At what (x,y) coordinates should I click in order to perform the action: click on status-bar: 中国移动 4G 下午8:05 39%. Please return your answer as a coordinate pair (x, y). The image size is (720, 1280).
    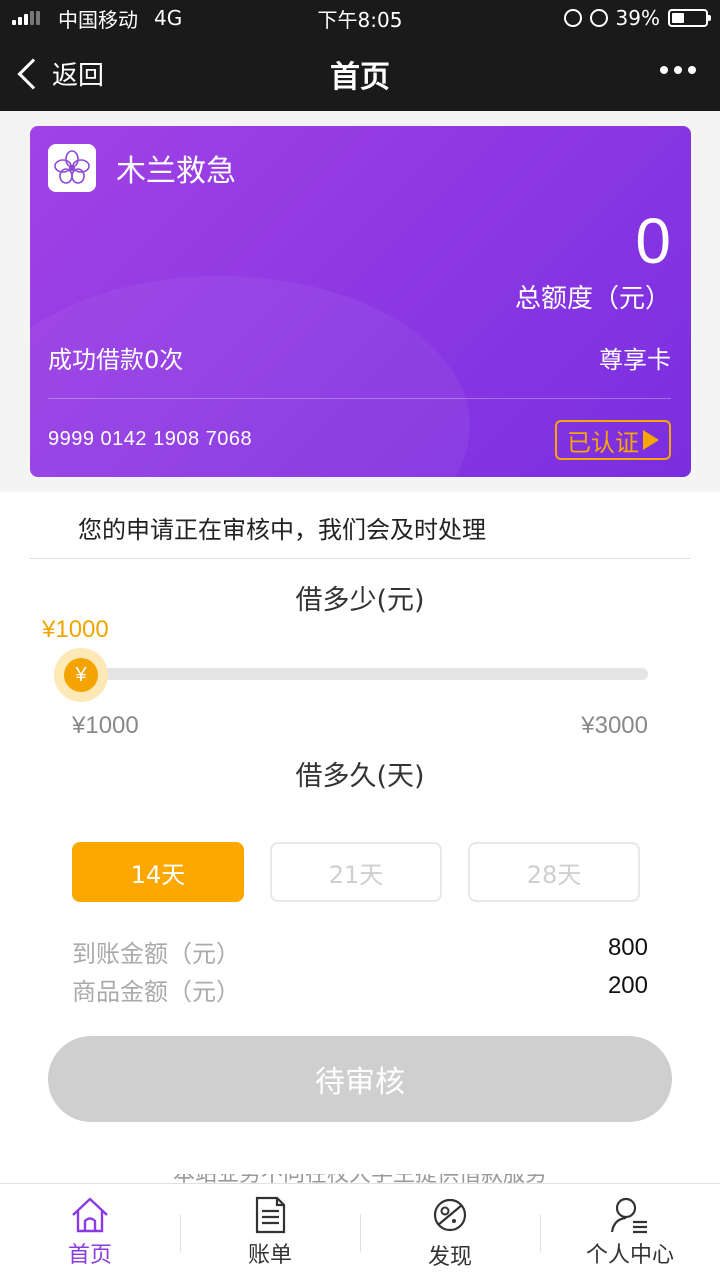
    Looking at the image, I should click on (360, 18).